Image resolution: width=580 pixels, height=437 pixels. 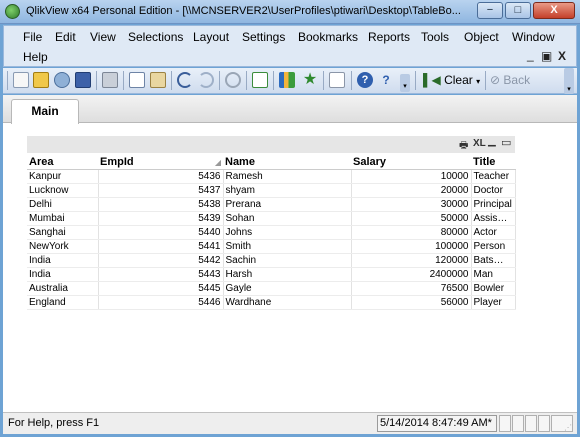 I want to click on maximize-button: □, so click(x=518, y=10).